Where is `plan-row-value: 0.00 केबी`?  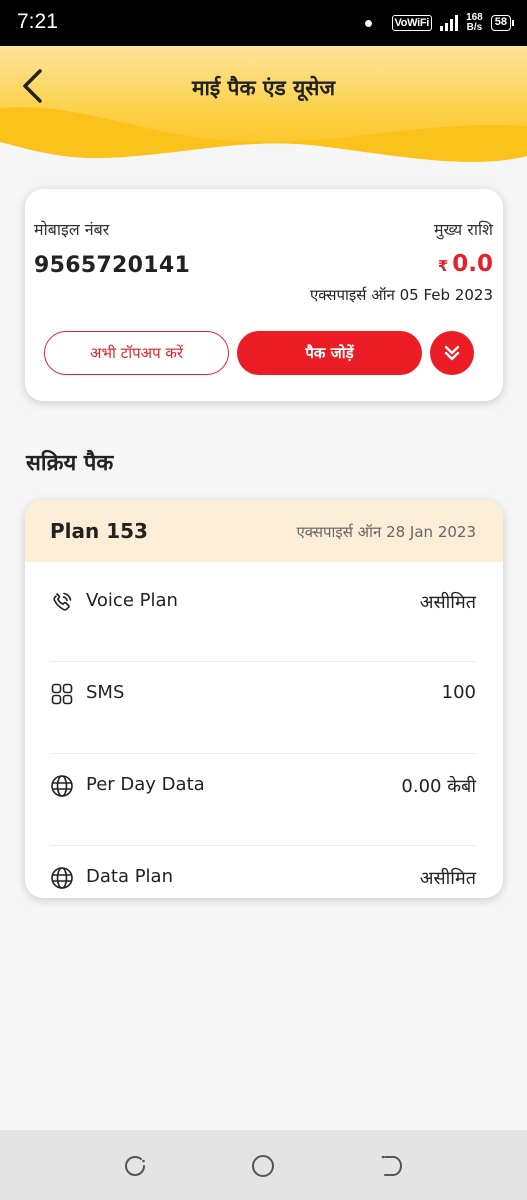 plan-row-value: 0.00 केबी is located at coordinates (438, 786).